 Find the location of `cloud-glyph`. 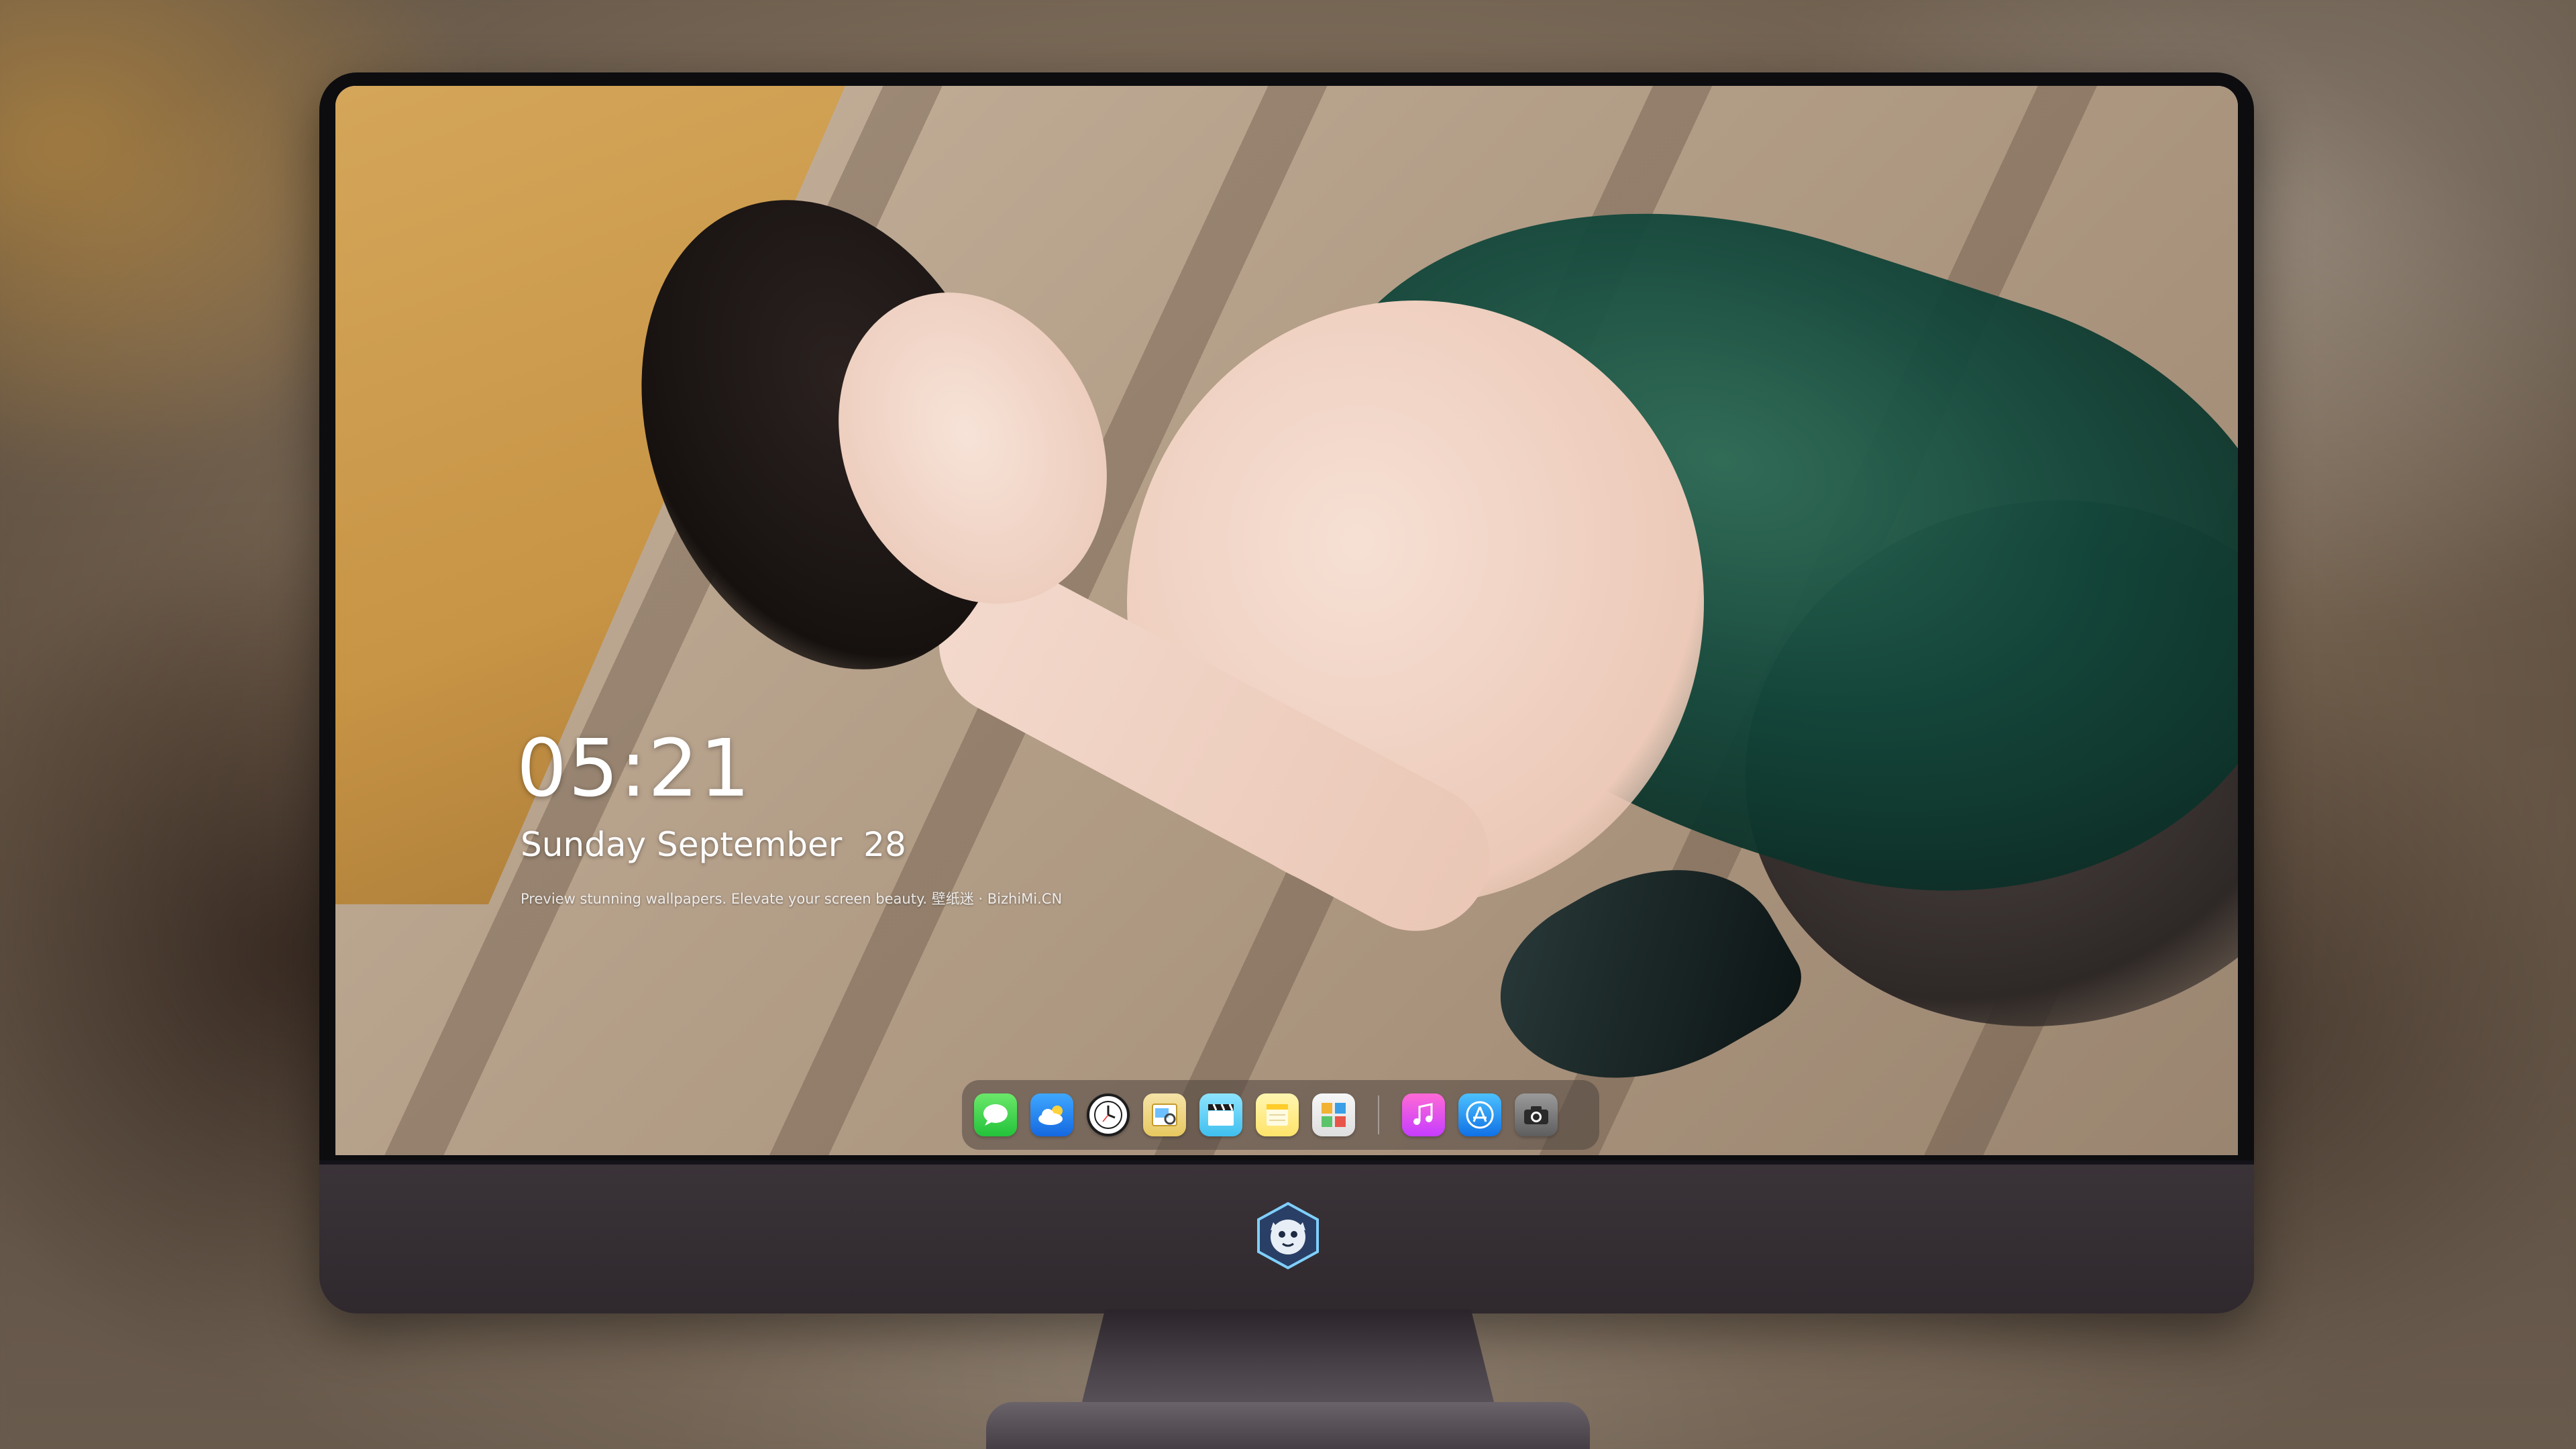

cloud-glyph is located at coordinates (1050, 1115).